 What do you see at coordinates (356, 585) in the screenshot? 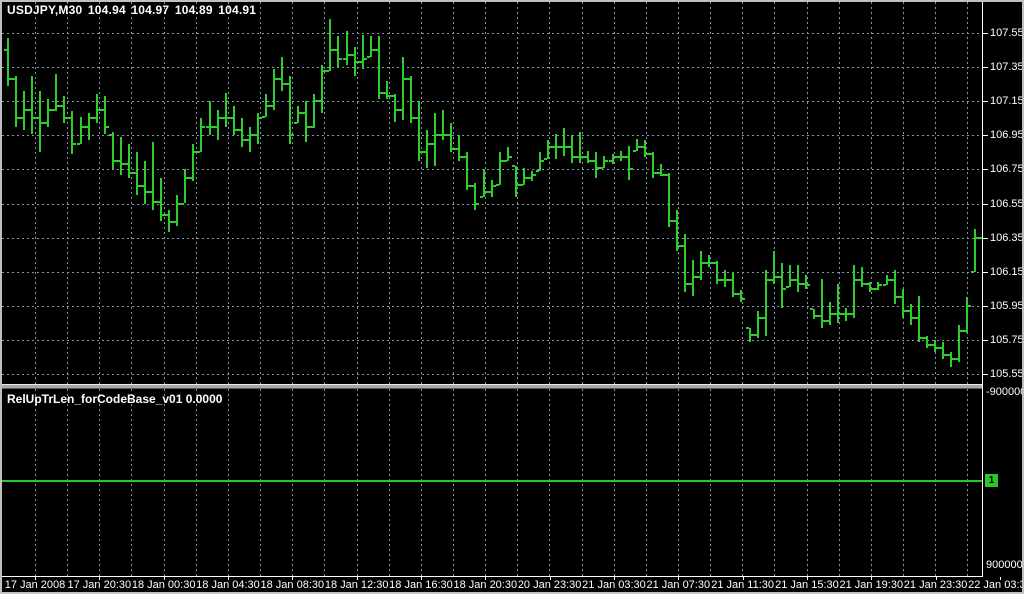
I see `time-axis-label: 18 Jan 12:30` at bounding box center [356, 585].